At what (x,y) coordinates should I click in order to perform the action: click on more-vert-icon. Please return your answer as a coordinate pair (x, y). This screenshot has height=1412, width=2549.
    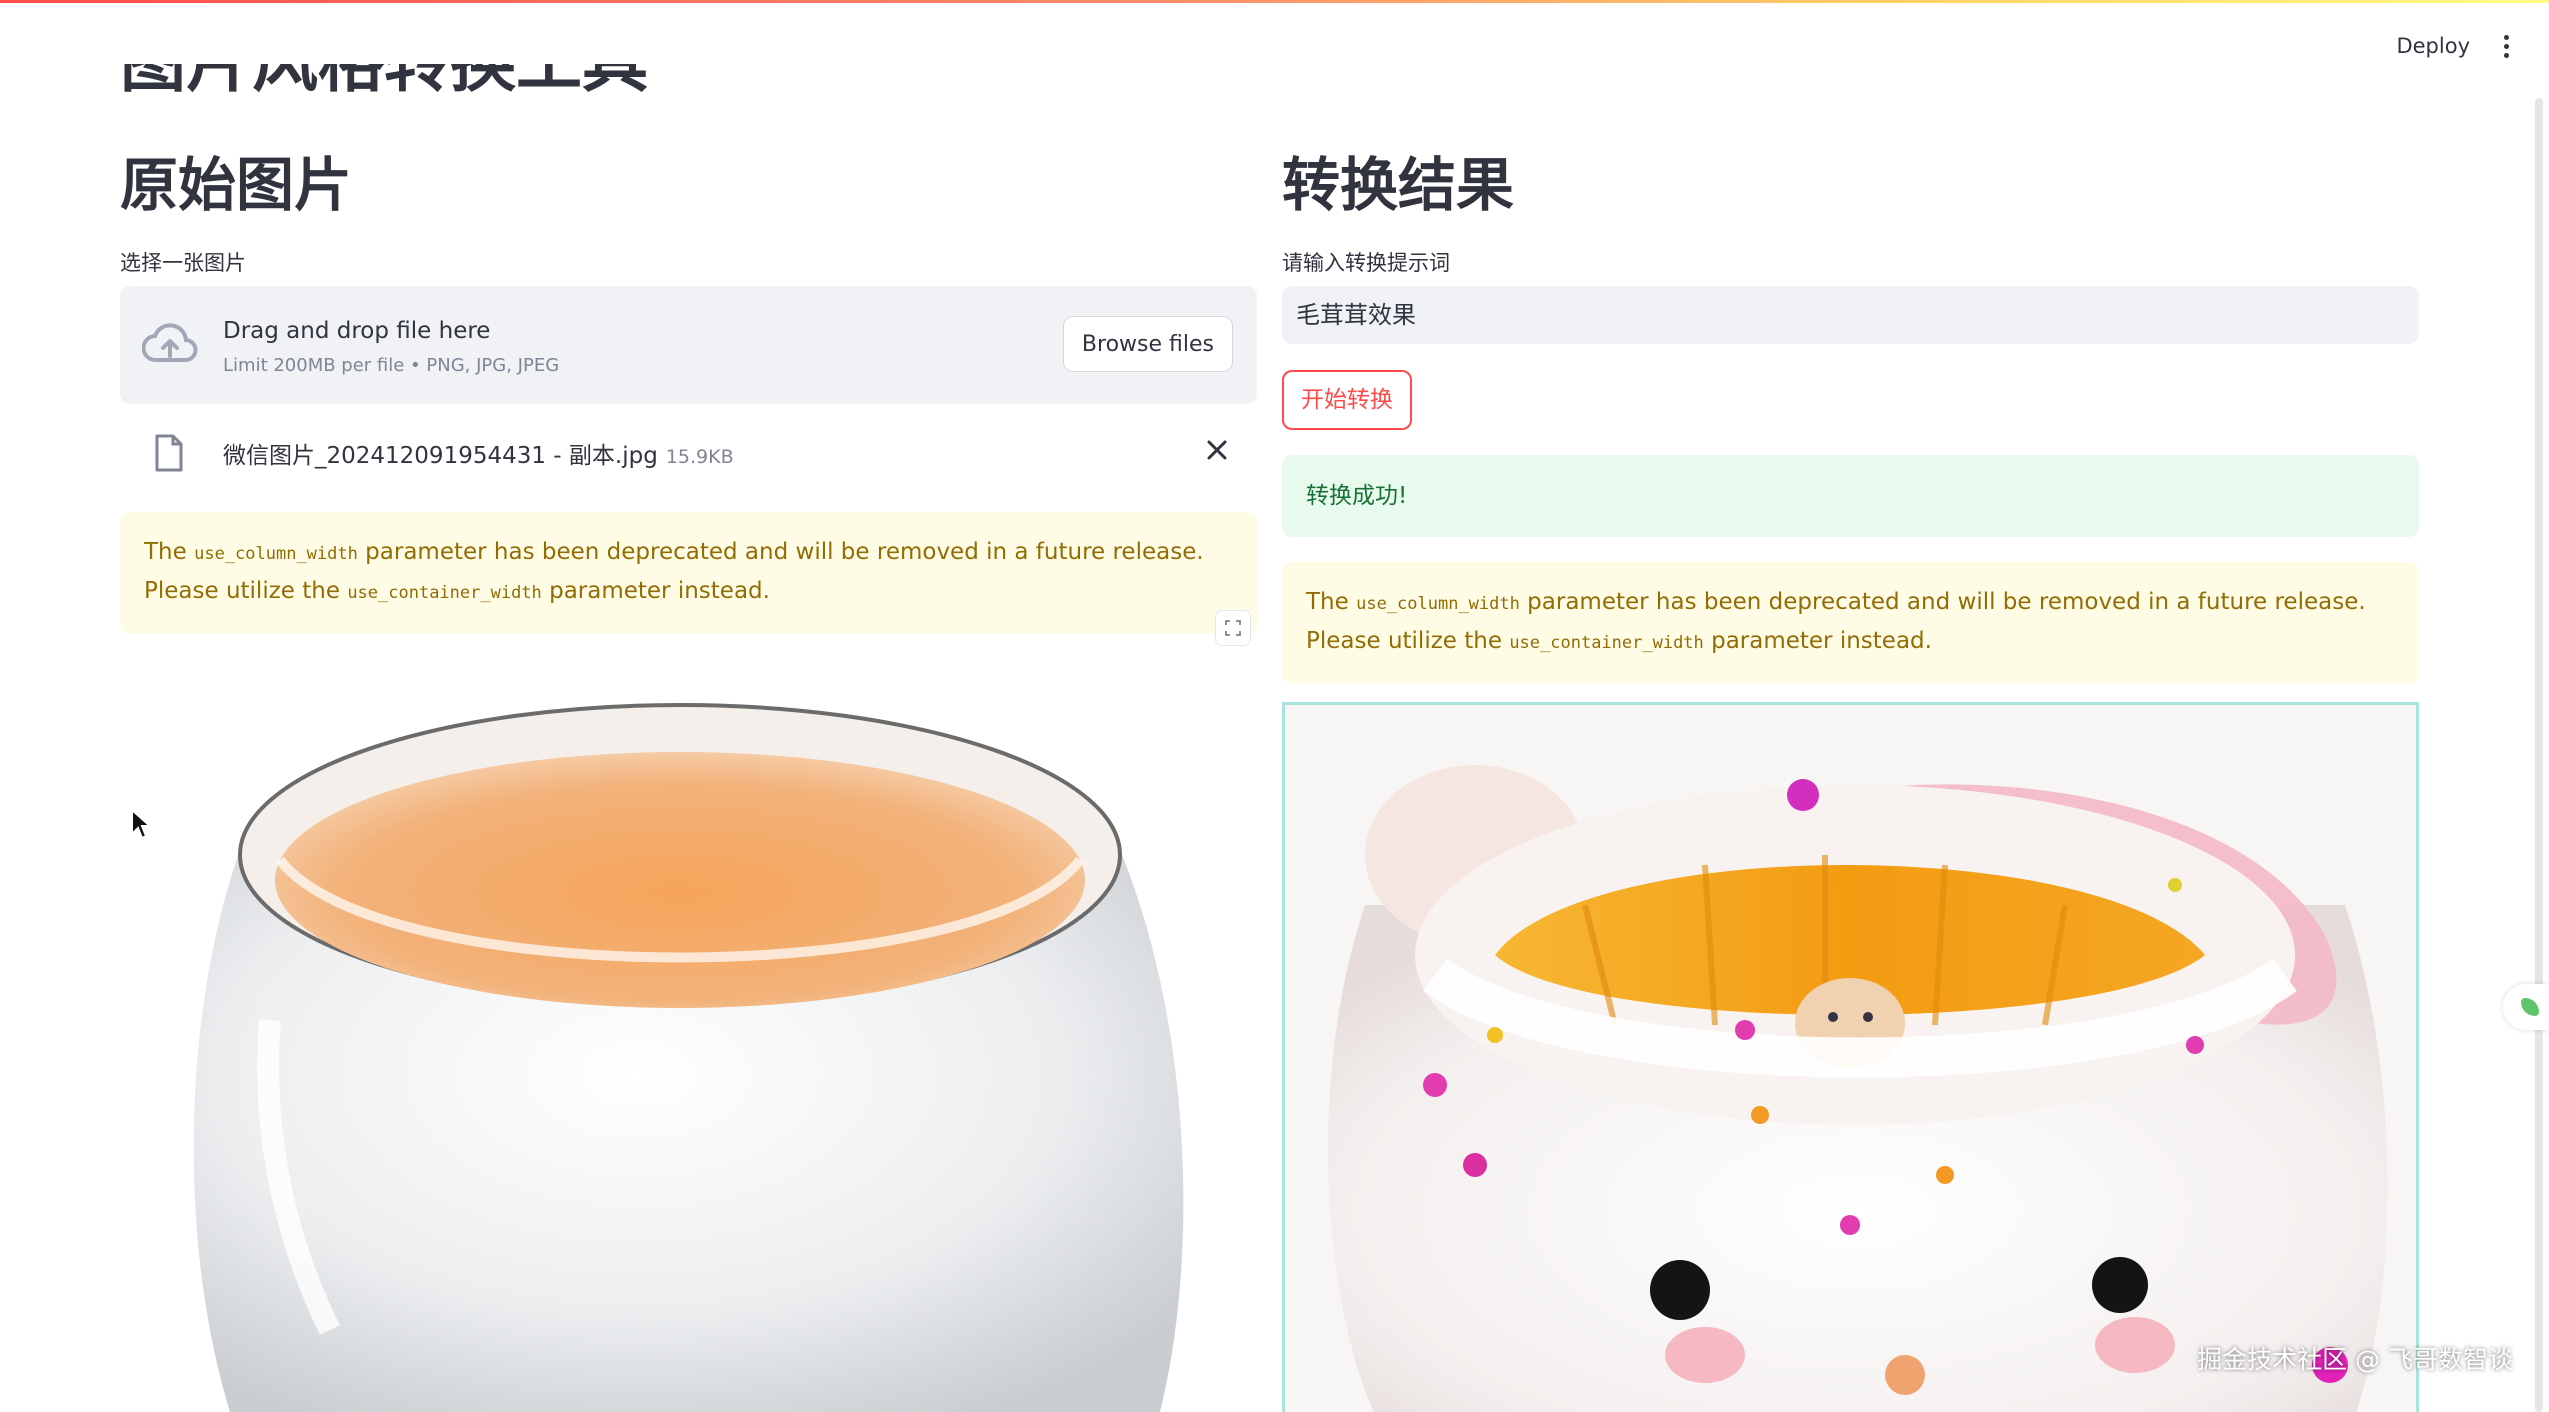
    Looking at the image, I should click on (2506, 46).